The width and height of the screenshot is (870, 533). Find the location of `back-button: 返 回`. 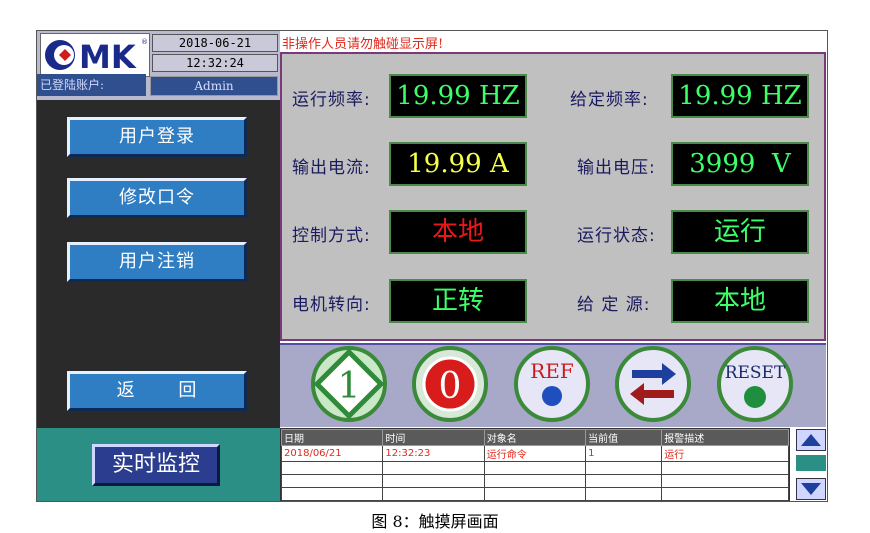

back-button: 返 回 is located at coordinates (157, 391).